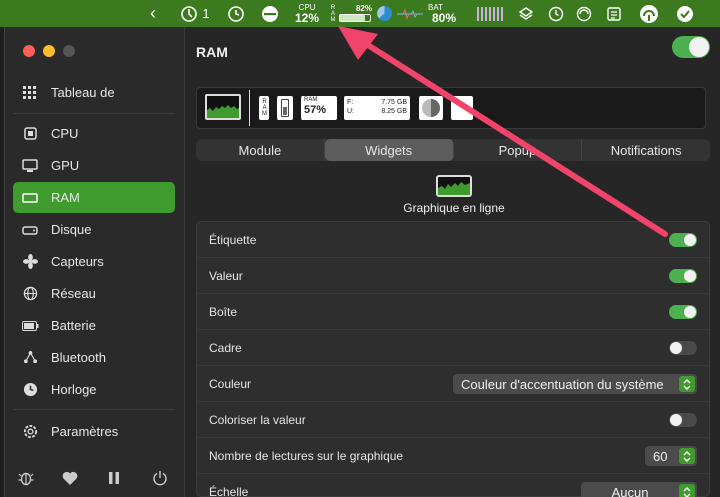  Describe the element at coordinates (306, 456) in the screenshot. I see `setting-label: Nombre de lectures sur le graphique` at that location.